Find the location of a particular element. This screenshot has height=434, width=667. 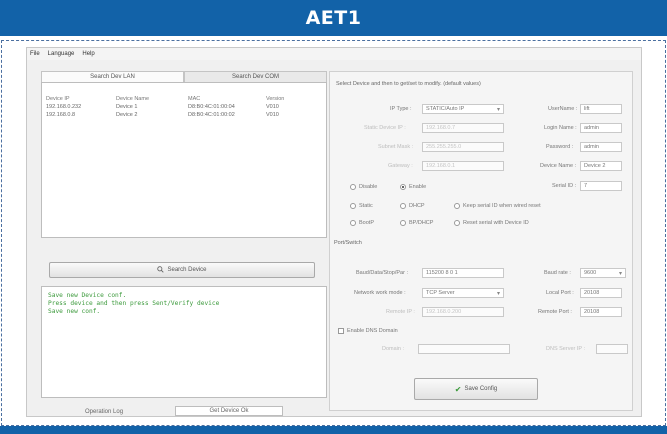

tab-search-lan: Search Dev LAN is located at coordinates (112, 76).